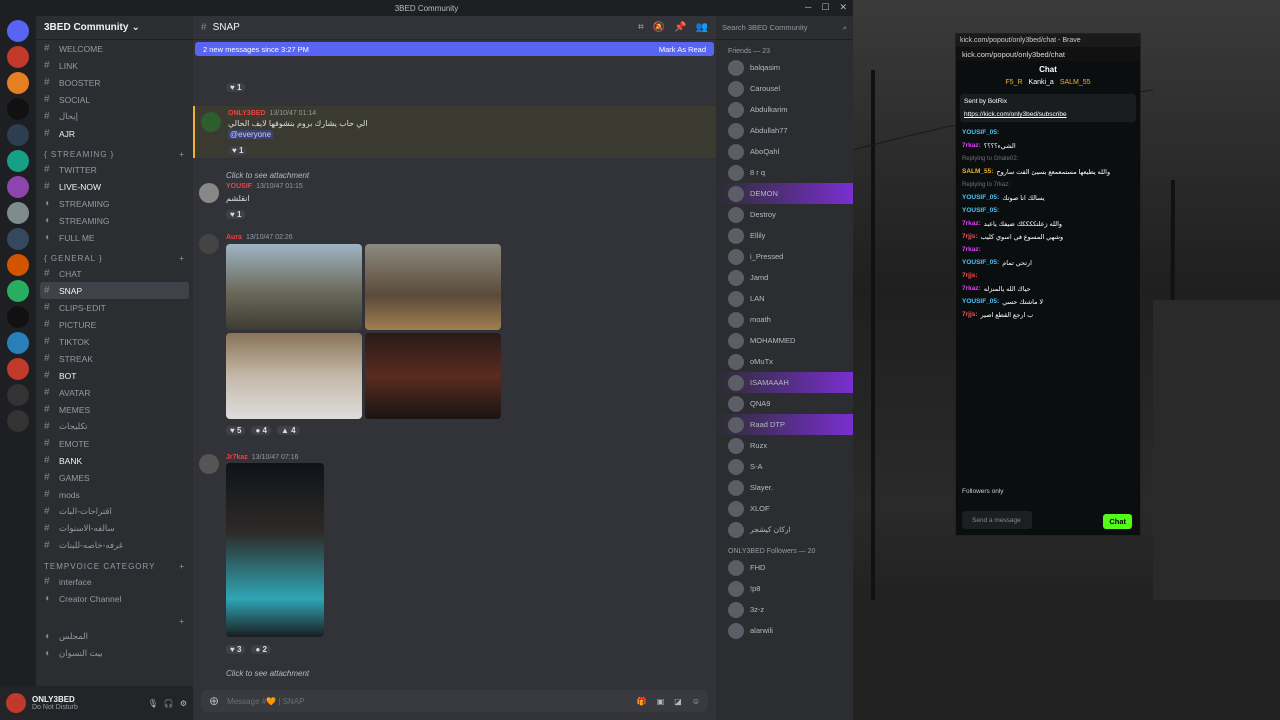 Image resolution: width=1280 pixels, height=720 pixels. What do you see at coordinates (114, 237) in the screenshot?
I see `channel-item: ◖ FULL ME` at bounding box center [114, 237].